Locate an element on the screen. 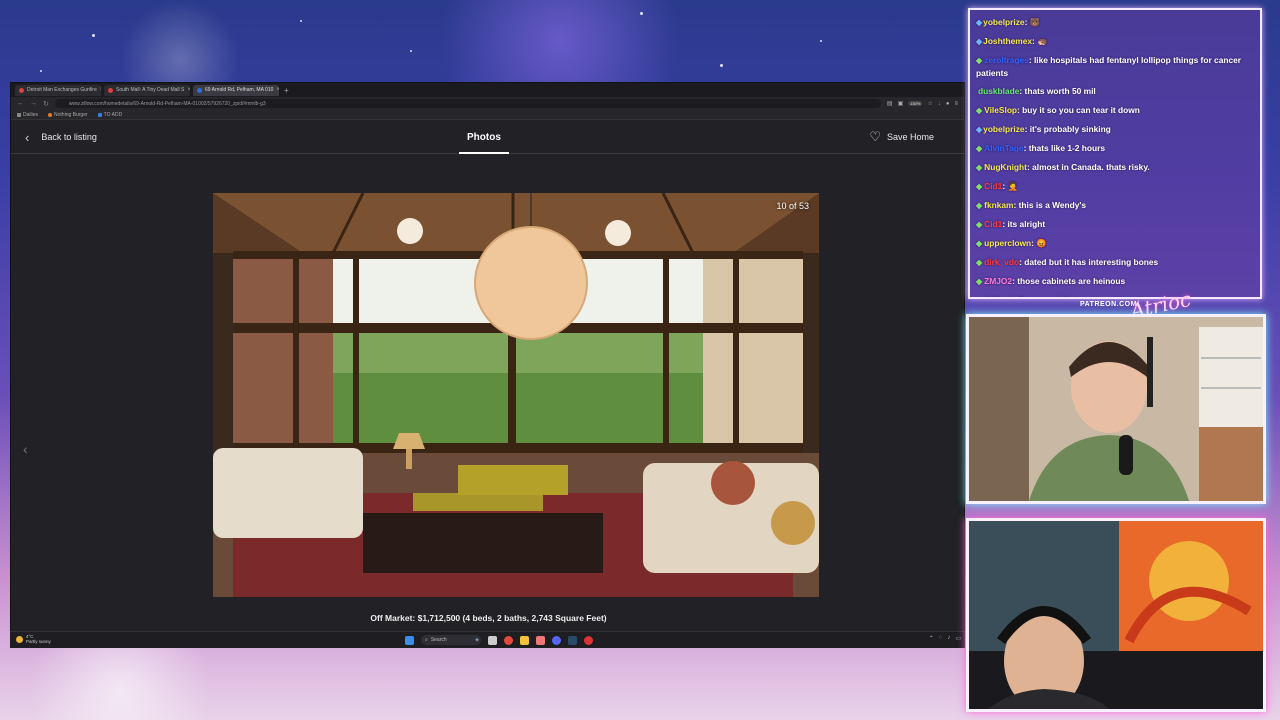 Image resolution: width=1280 pixels, height=720 pixels. chat-message: duskblade: thats worth 50 mil is located at coordinates (1115, 91).